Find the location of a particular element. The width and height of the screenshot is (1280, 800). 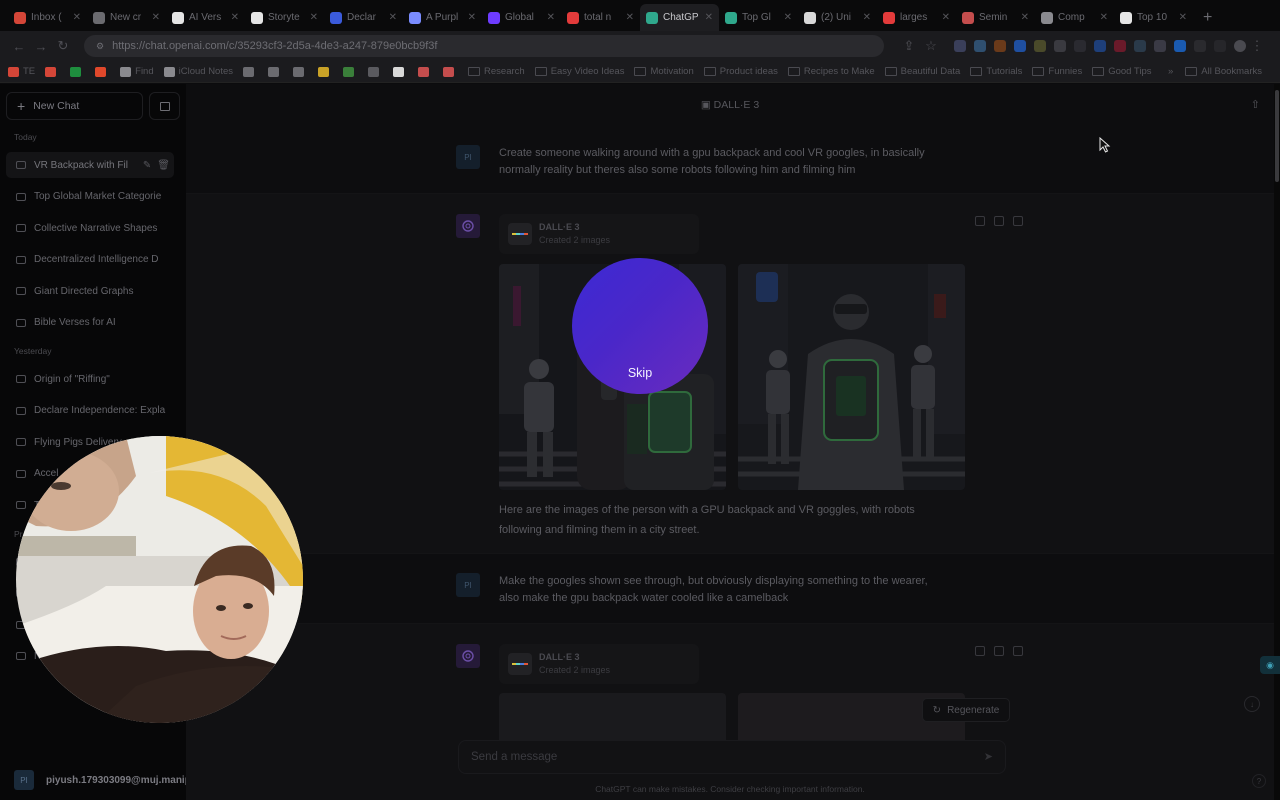

bookmark-folder: Product ideas is located at coordinates (740, 71).